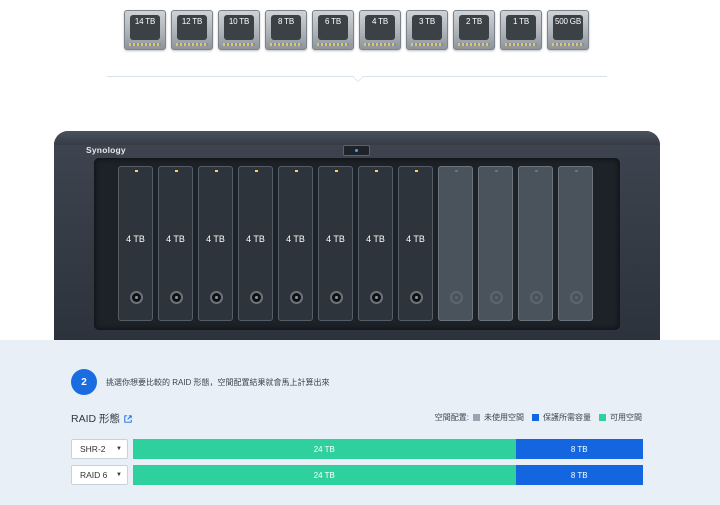 Image resolution: width=720 pixels, height=505 pixels. I want to click on disk-option: 10 TB, so click(239, 30).